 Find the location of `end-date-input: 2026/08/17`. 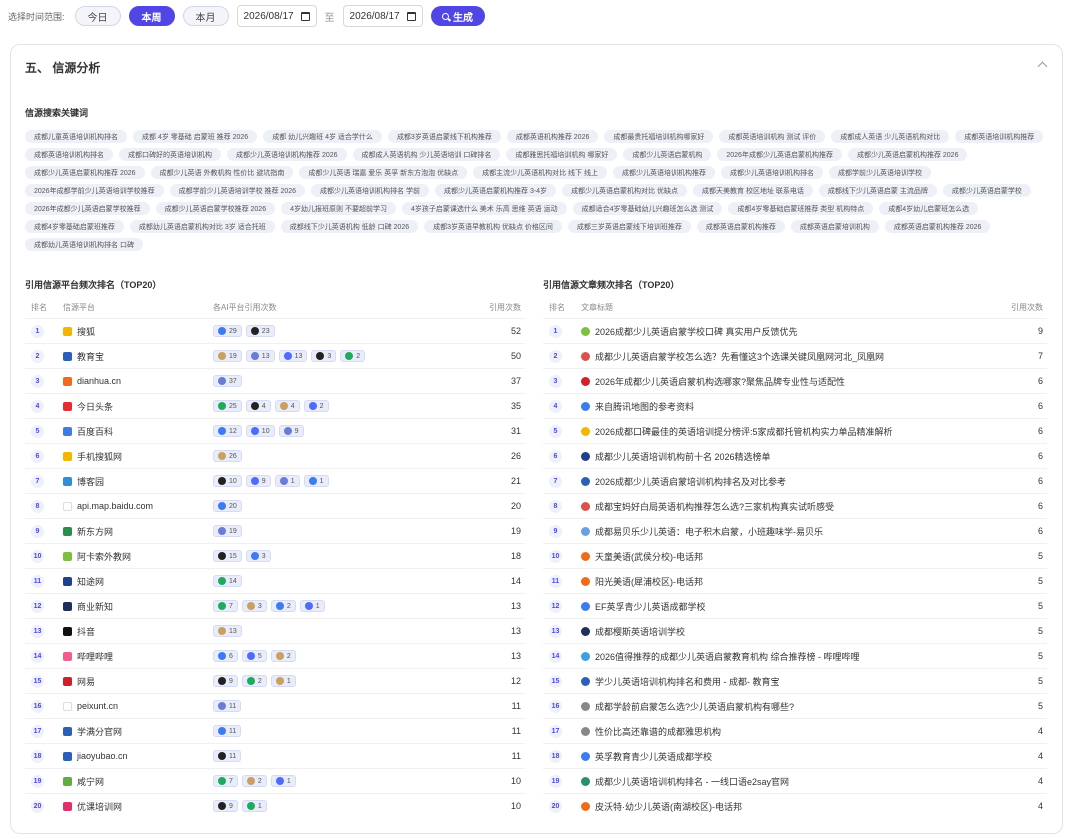

end-date-input: 2026/08/17 is located at coordinates (382, 16).